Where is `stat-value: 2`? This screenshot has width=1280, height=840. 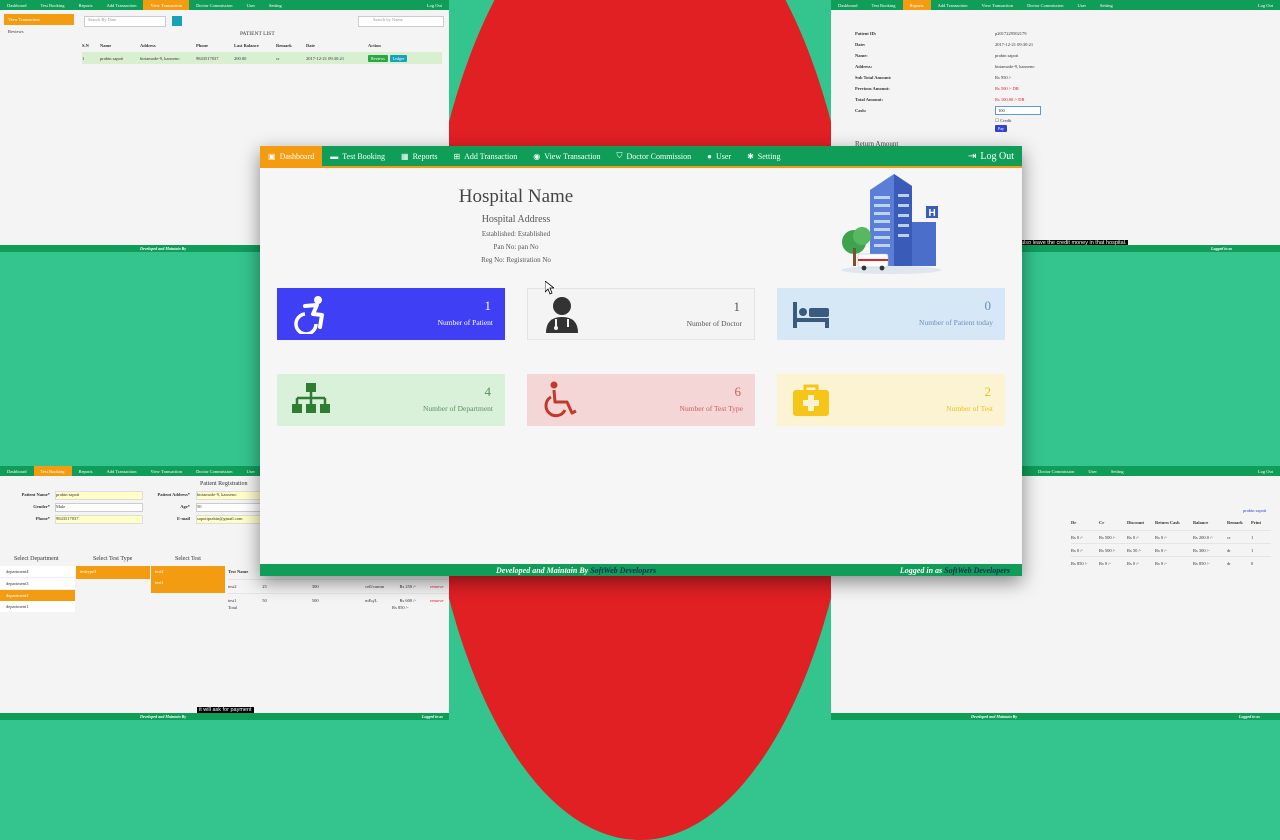 stat-value: 2 is located at coordinates (988, 391).